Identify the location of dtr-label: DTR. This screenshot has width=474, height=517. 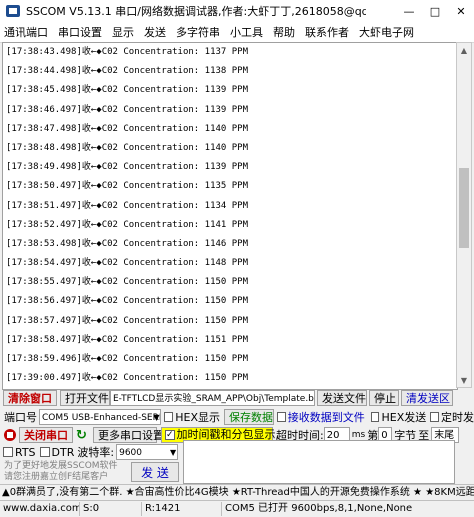
(63, 452).